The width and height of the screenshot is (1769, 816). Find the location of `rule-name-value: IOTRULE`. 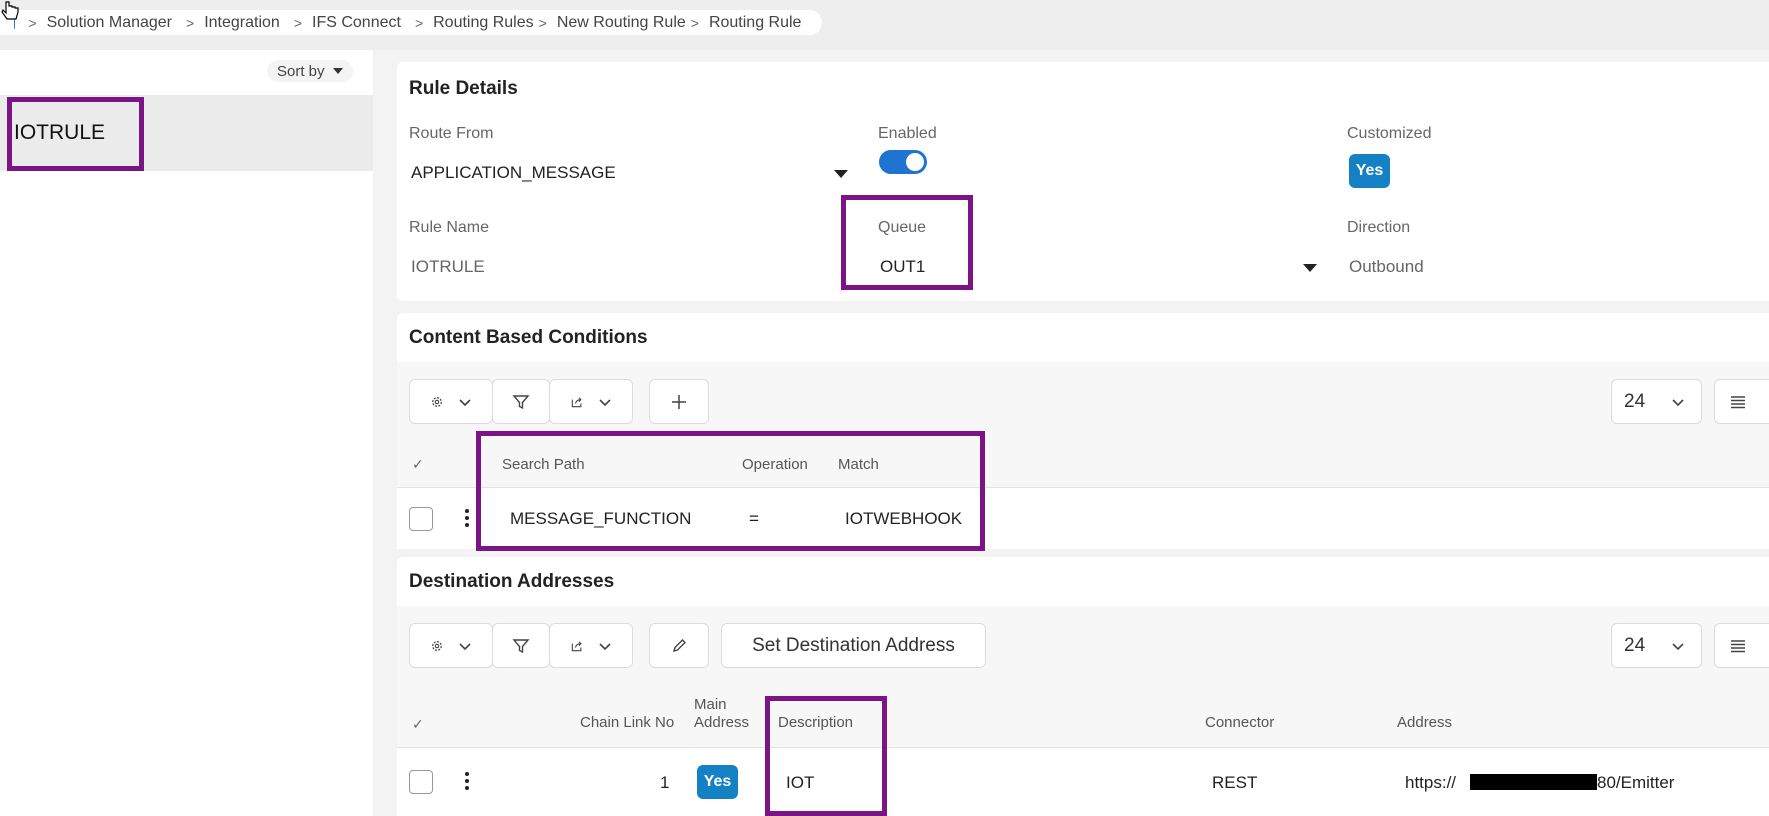

rule-name-value: IOTRULE is located at coordinates (448, 266).